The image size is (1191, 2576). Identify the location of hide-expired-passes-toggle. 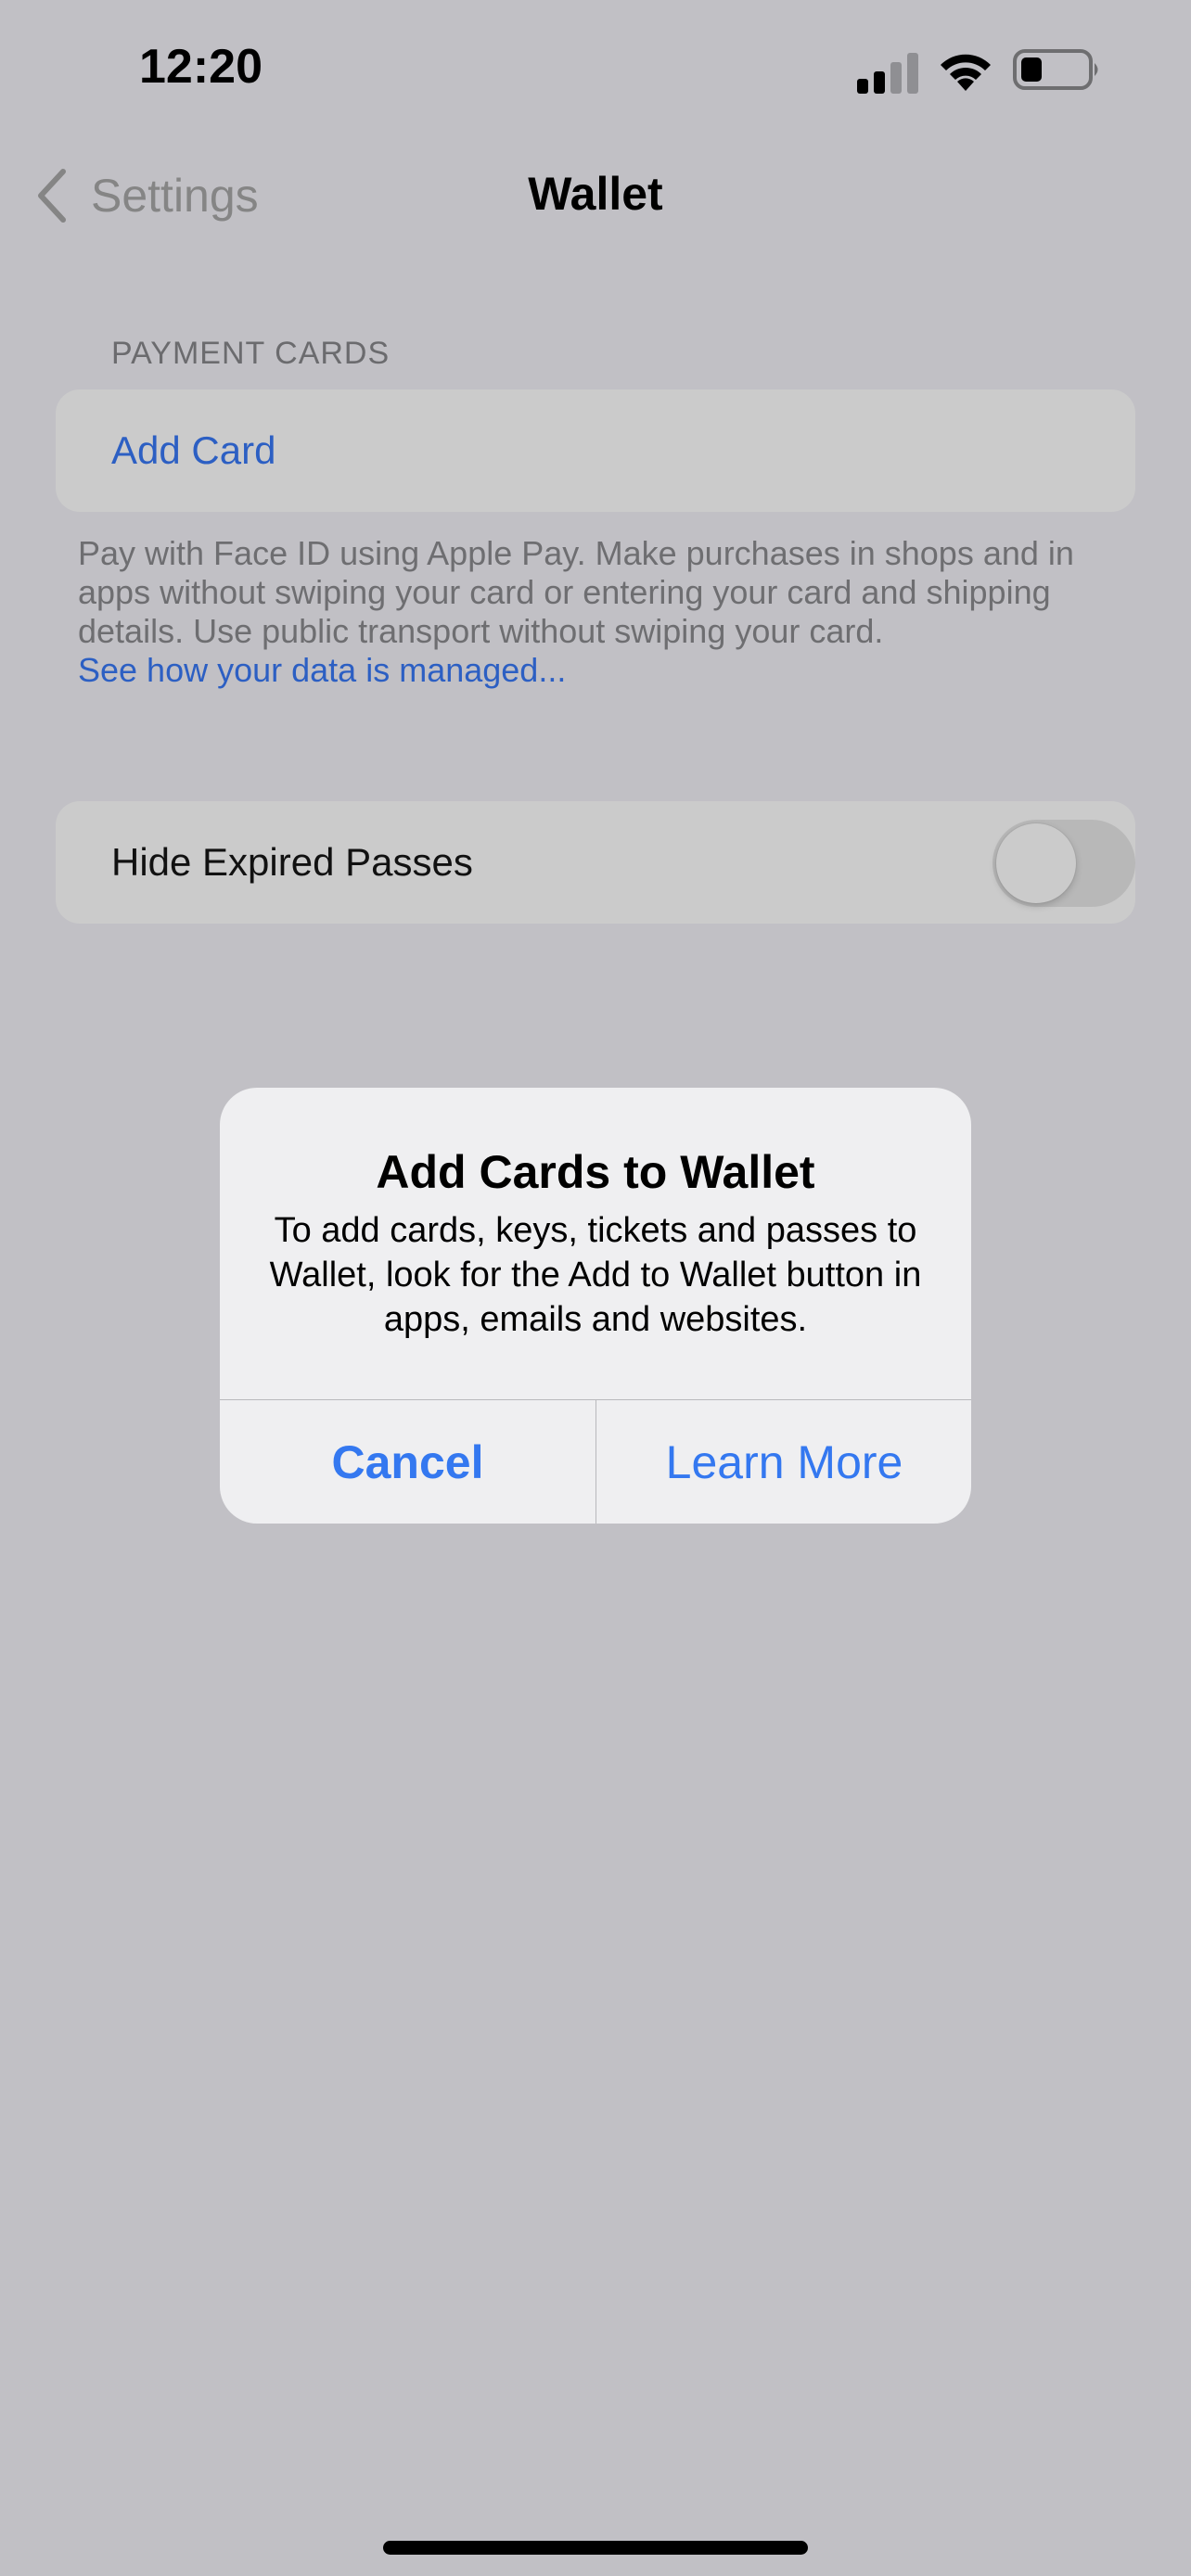
(1063, 863).